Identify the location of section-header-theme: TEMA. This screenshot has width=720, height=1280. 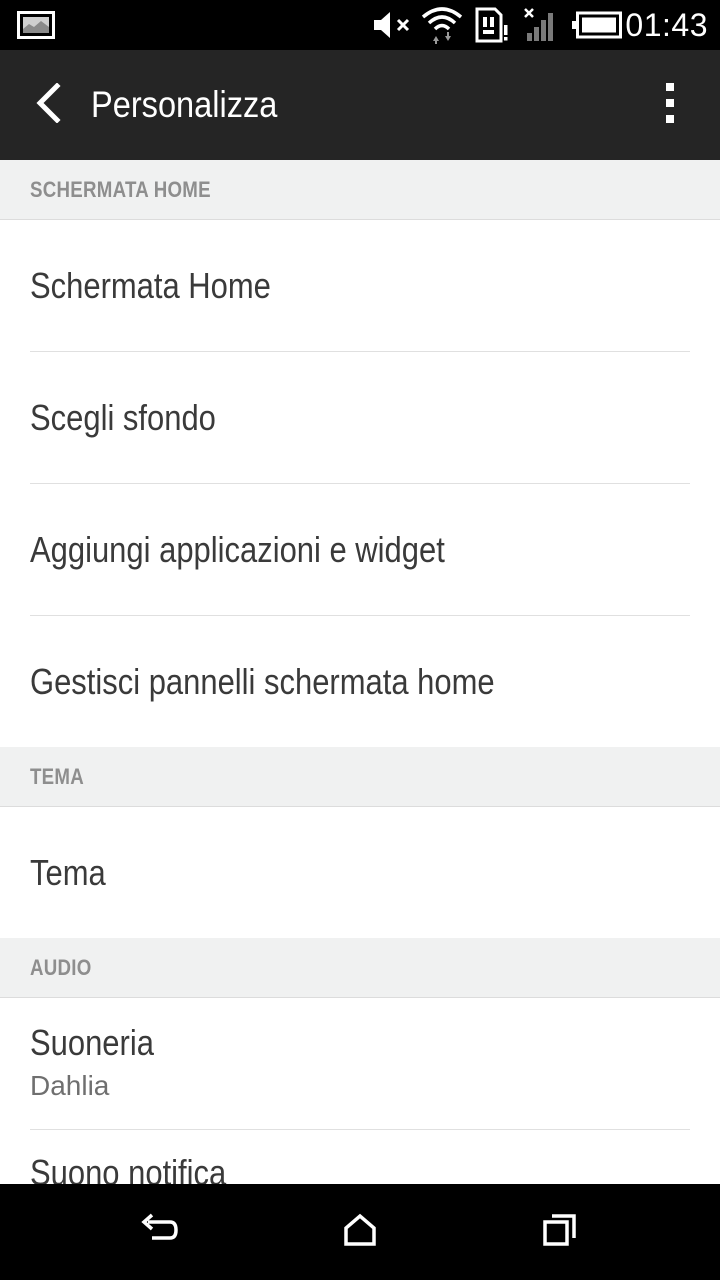
(360, 777).